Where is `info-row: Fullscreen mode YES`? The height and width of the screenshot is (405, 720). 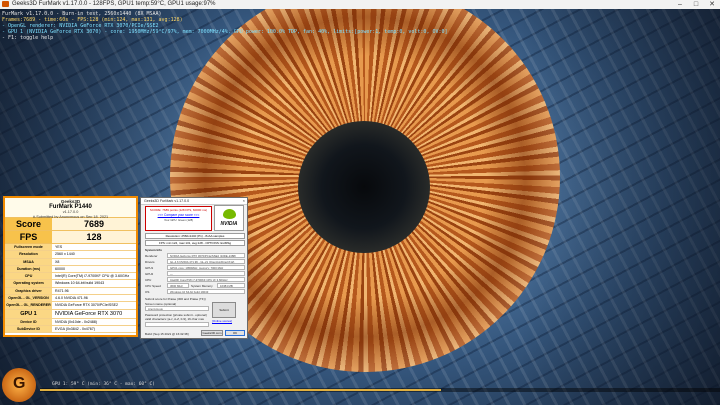 info-row: Fullscreen mode YES is located at coordinates (70, 248).